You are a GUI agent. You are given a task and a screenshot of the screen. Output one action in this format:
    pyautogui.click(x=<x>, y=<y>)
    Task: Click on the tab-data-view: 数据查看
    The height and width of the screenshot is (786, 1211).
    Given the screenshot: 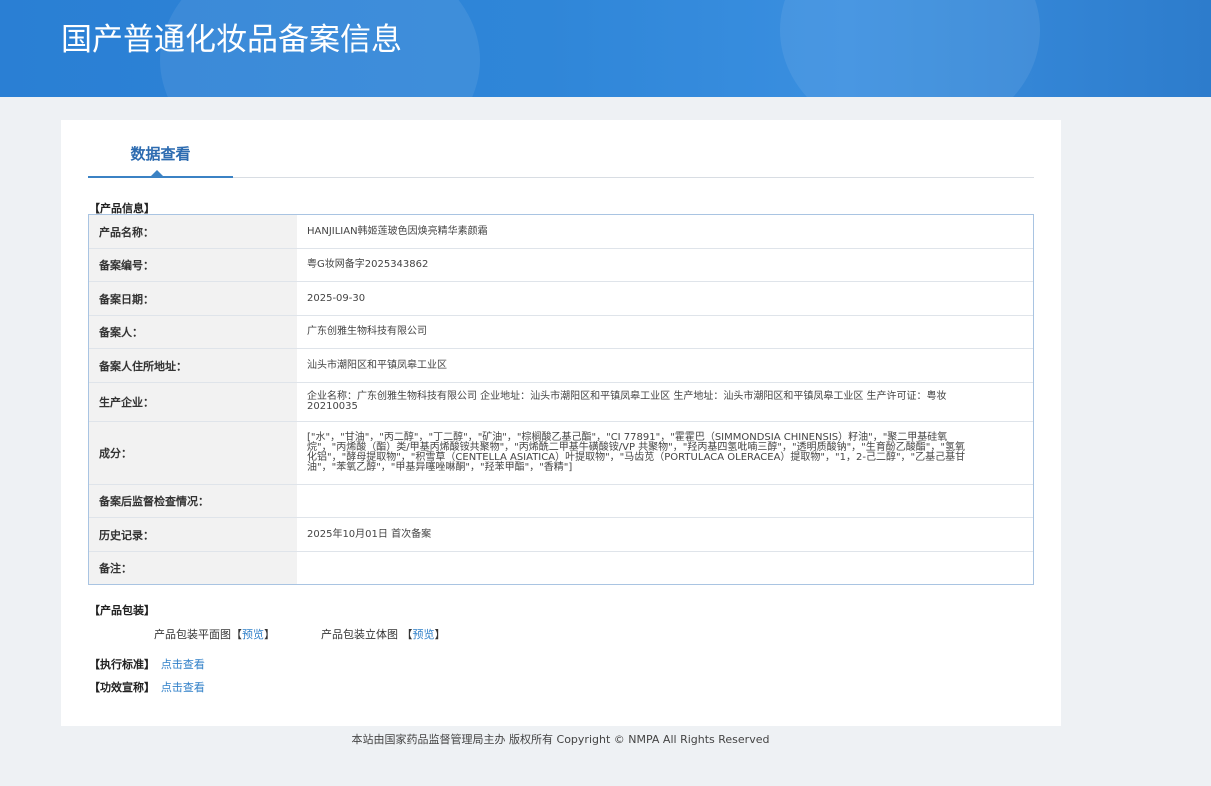 What is the action you would take?
    pyautogui.click(x=160, y=149)
    